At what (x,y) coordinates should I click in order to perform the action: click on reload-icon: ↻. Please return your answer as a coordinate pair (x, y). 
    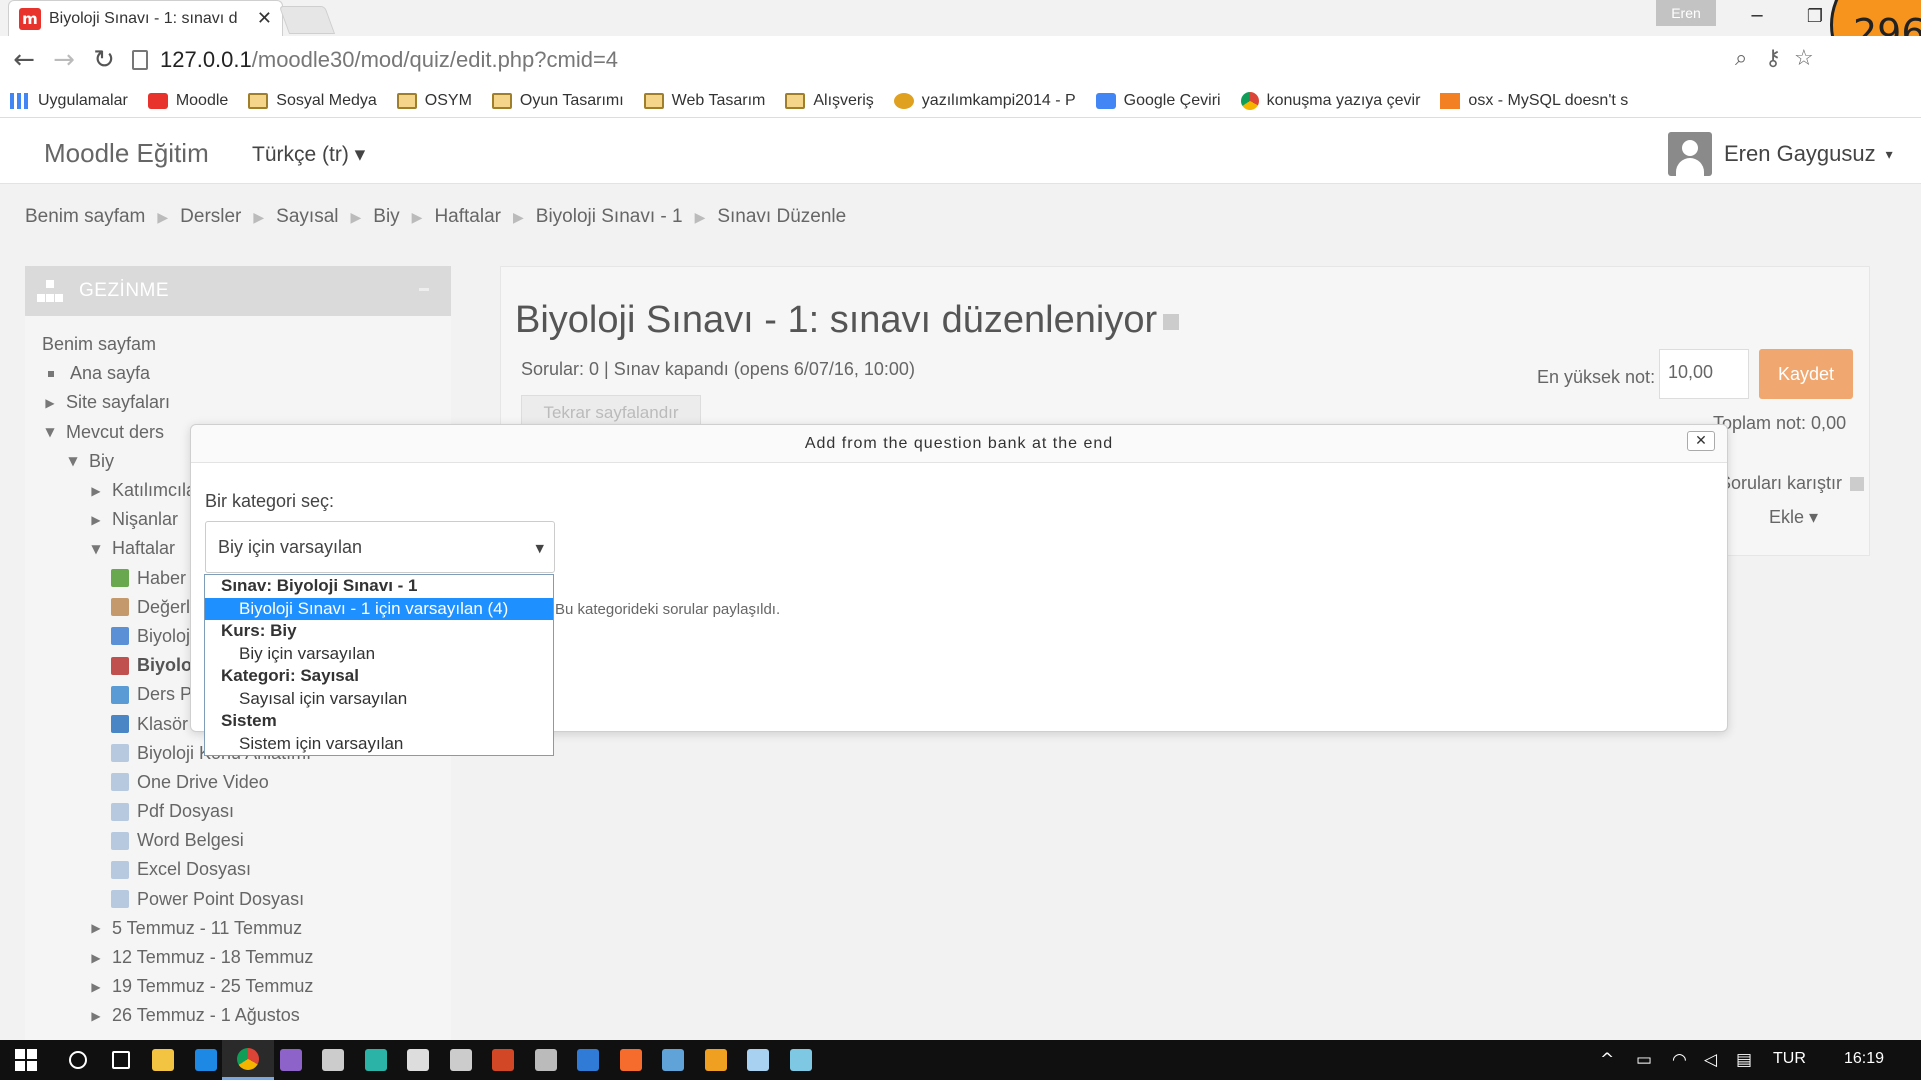
    Looking at the image, I should click on (104, 60).